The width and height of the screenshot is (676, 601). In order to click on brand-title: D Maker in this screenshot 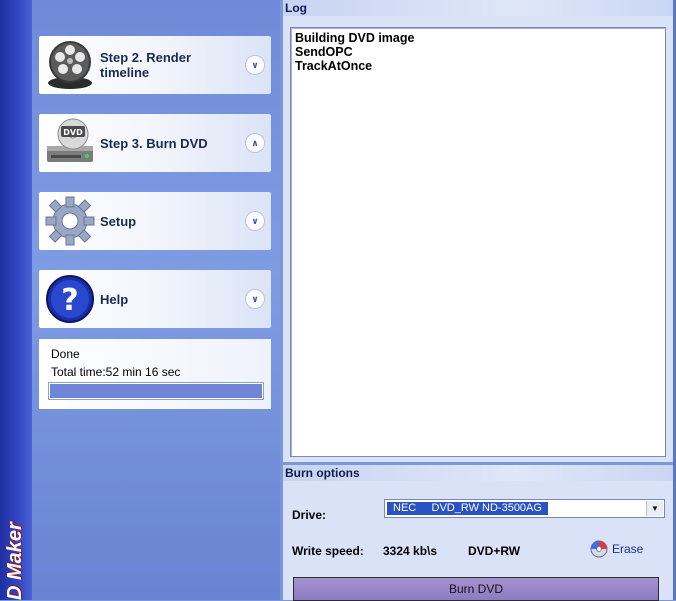, I will do `click(15, 561)`.